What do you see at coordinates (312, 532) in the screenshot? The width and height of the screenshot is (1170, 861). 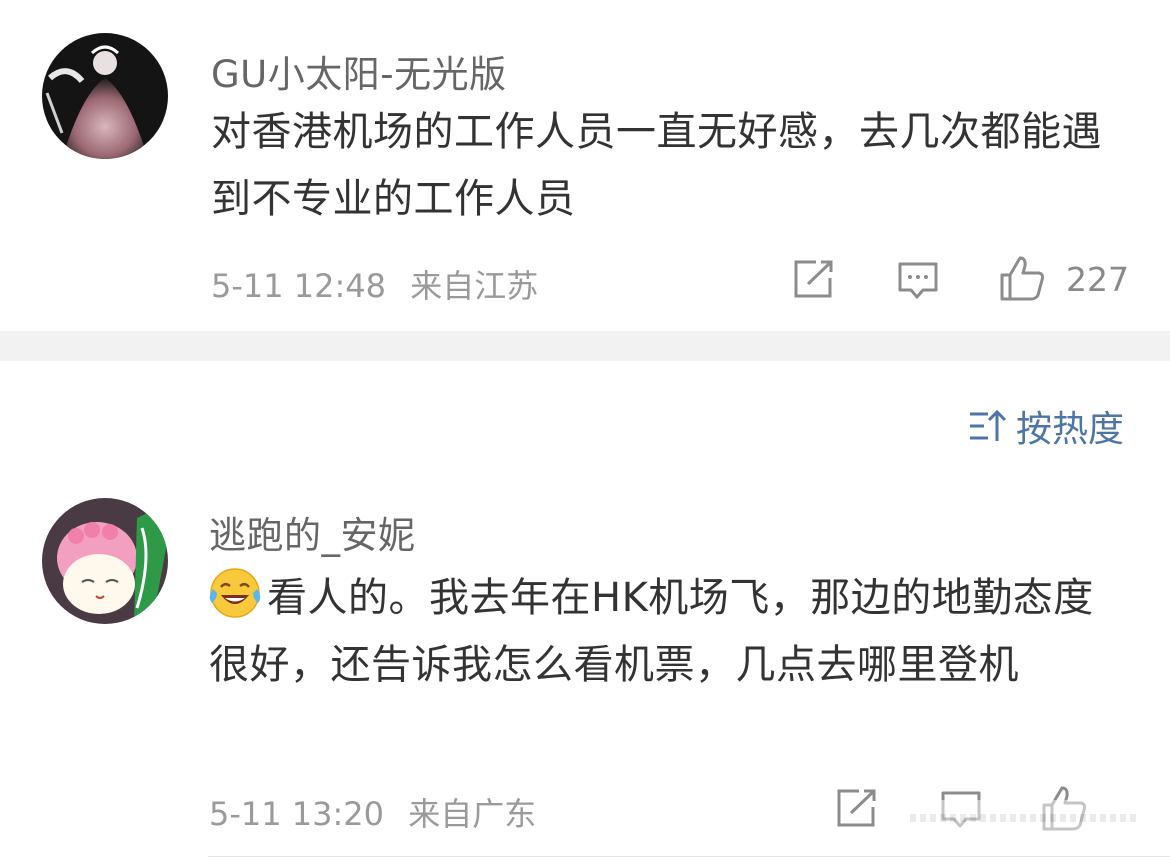 I see `username: 逃跑的_安妮` at bounding box center [312, 532].